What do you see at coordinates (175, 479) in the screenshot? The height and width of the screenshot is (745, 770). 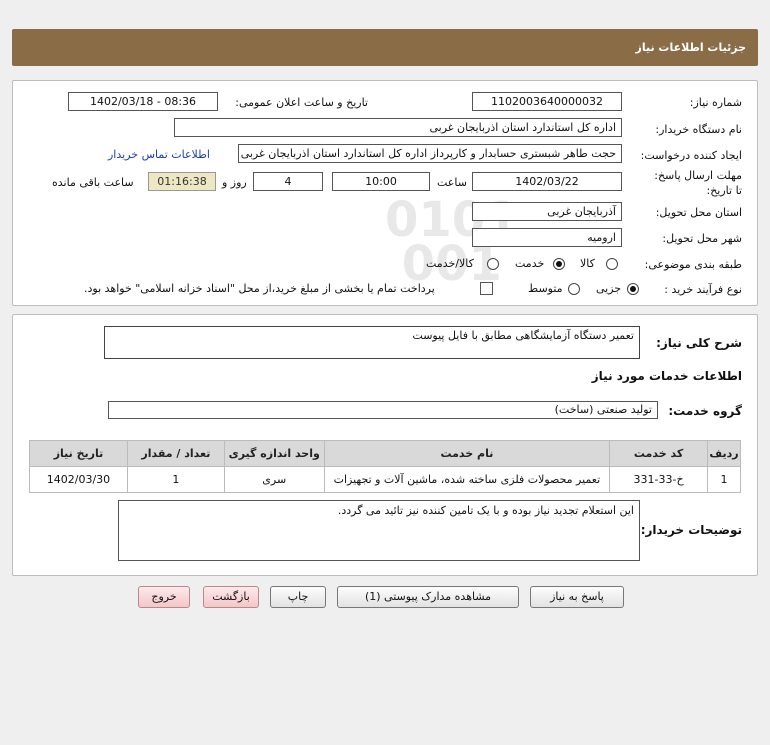 I see `cell-qty: 1` at bounding box center [175, 479].